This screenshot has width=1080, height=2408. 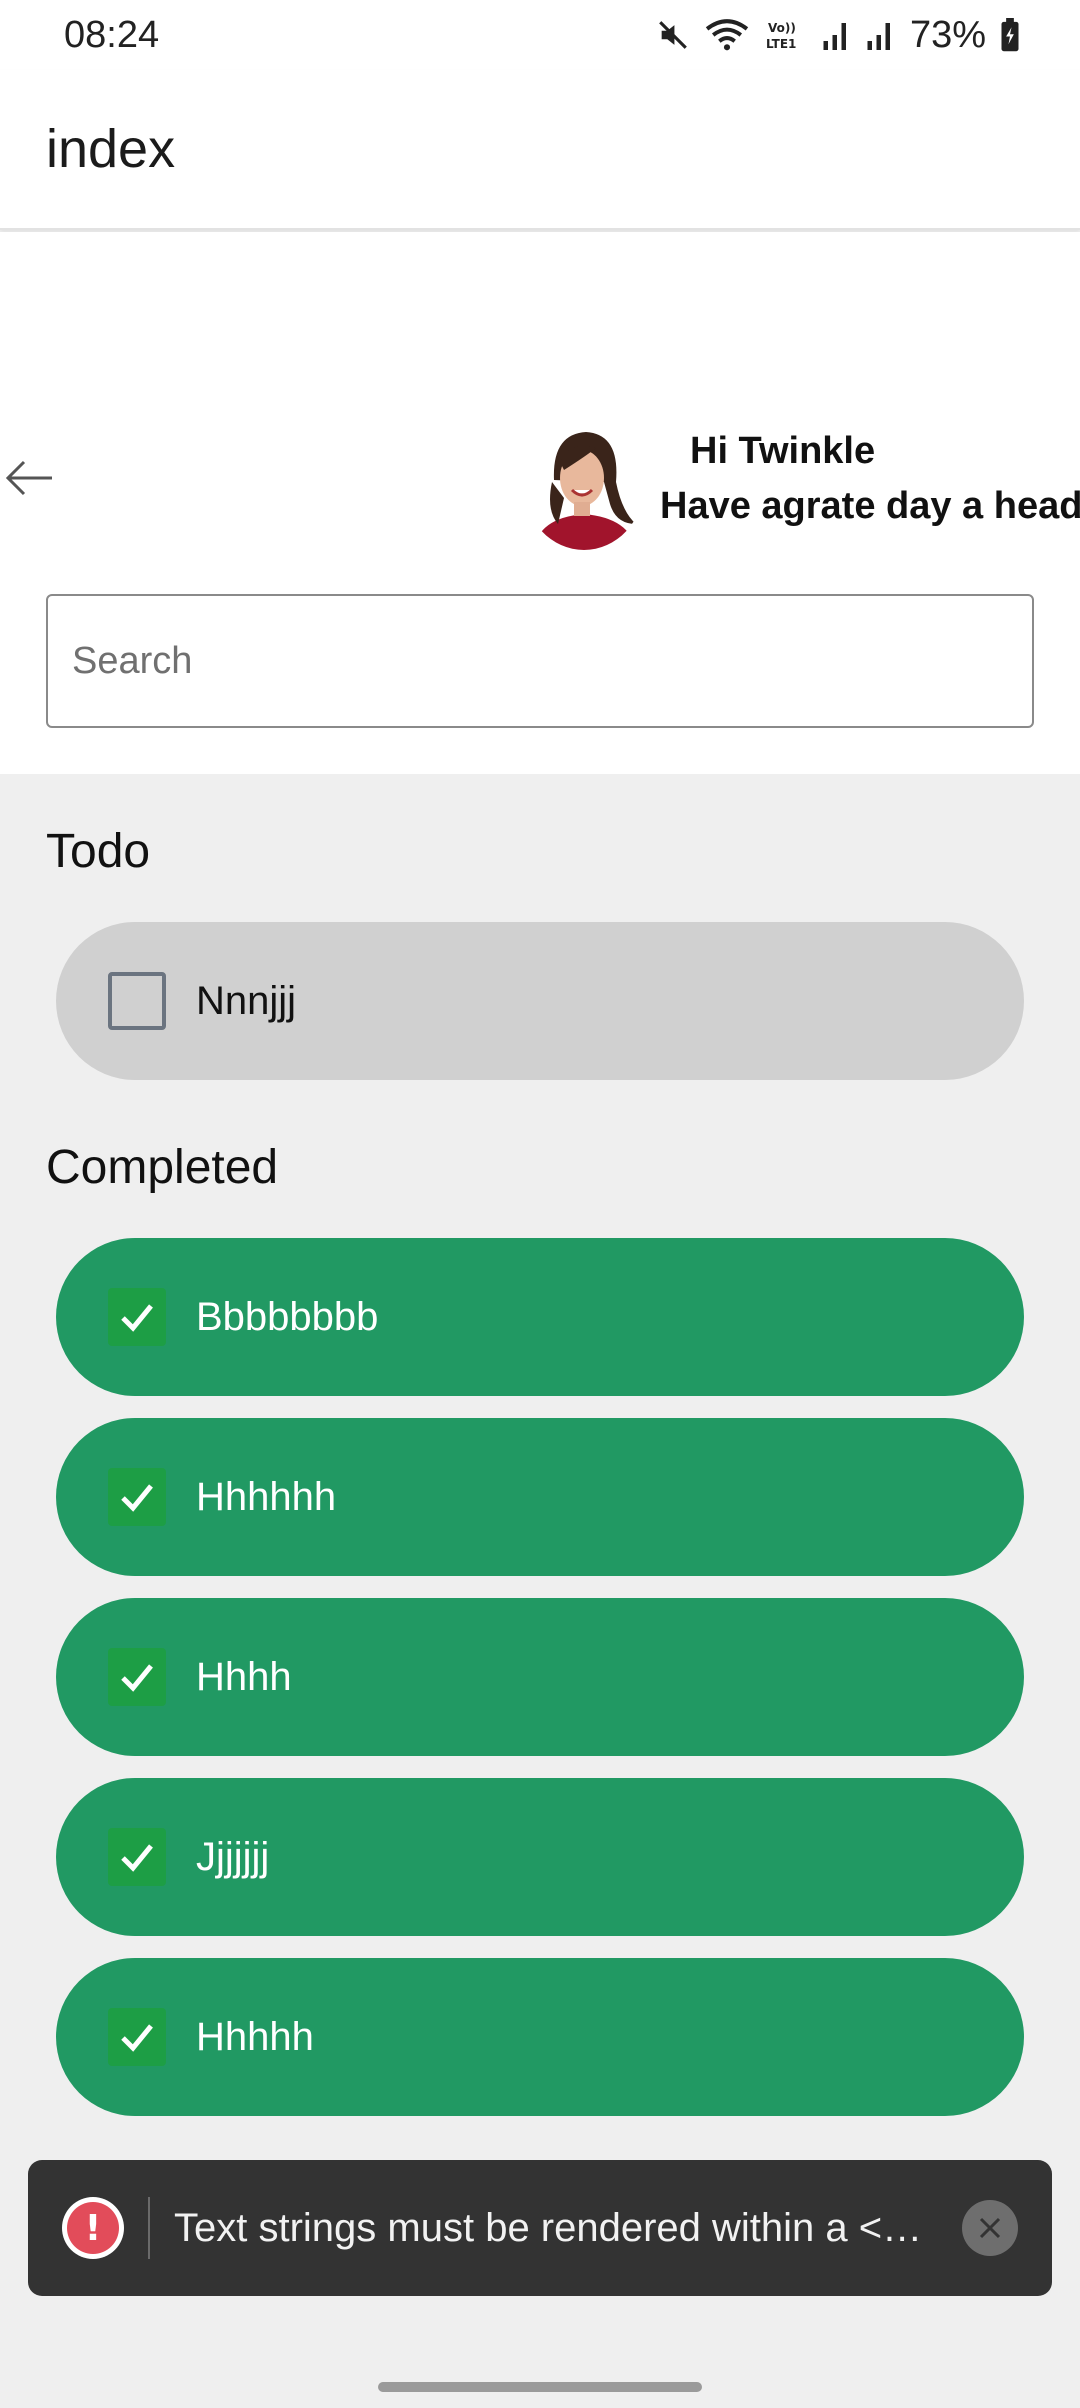 What do you see at coordinates (1010, 35) in the screenshot?
I see `battery-icon` at bounding box center [1010, 35].